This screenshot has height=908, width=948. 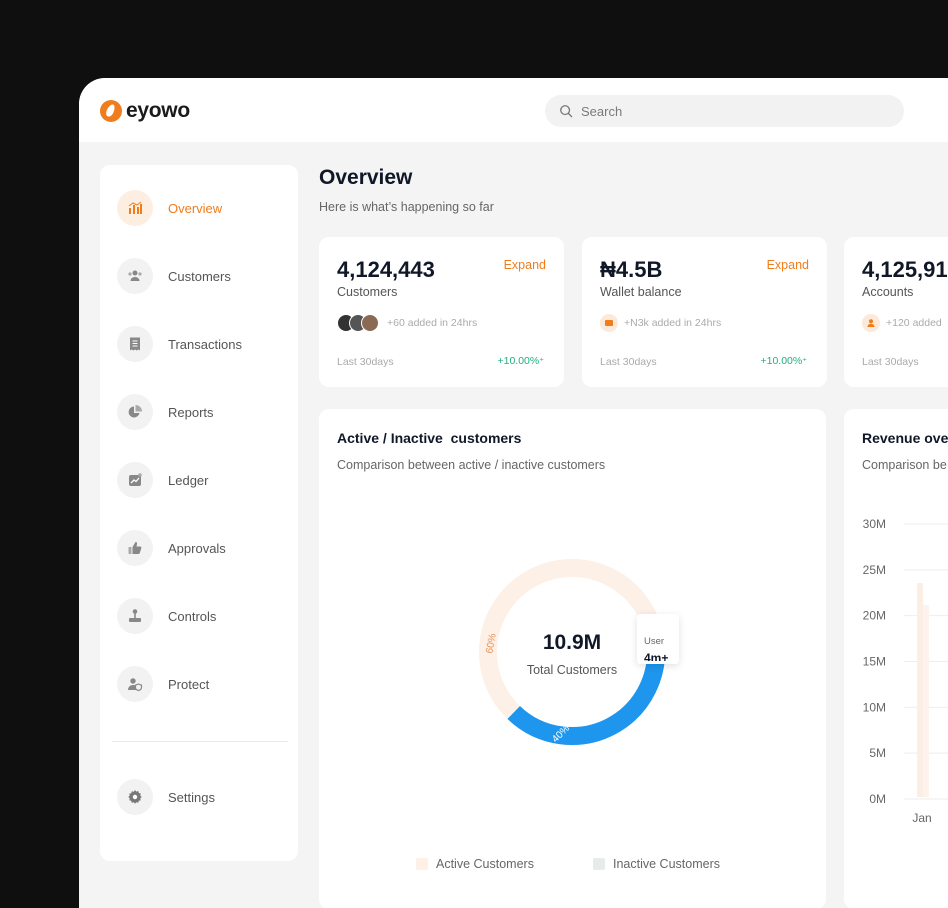 I want to click on thumbs-up-icon, so click(x=135, y=548).